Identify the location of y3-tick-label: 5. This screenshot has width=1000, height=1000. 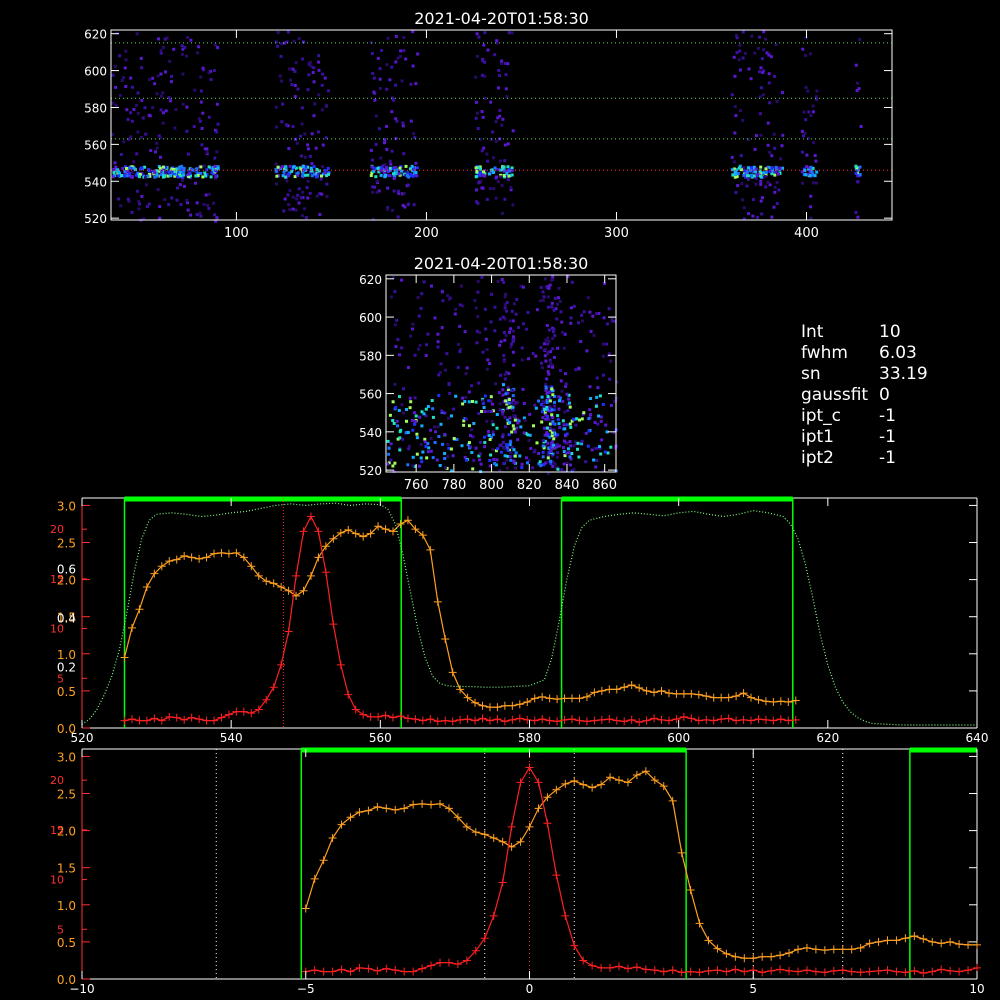
(60, 678).